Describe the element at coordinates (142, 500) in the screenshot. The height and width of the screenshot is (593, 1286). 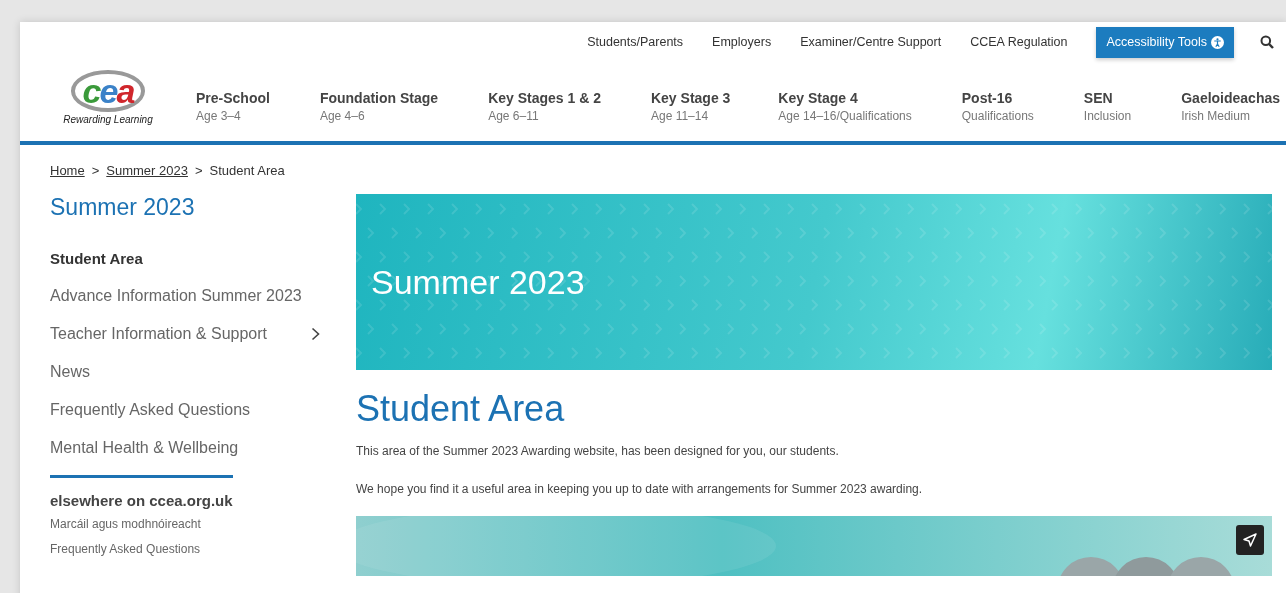
I see `elsewhere-heading: elsewhere on ccea.org.uk` at that location.